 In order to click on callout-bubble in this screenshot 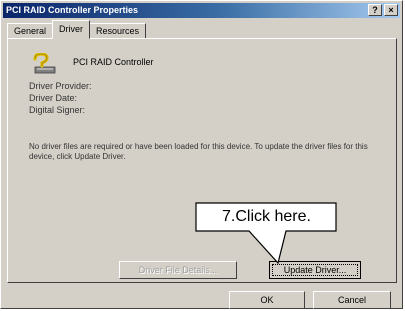, I will do `click(266, 233)`.